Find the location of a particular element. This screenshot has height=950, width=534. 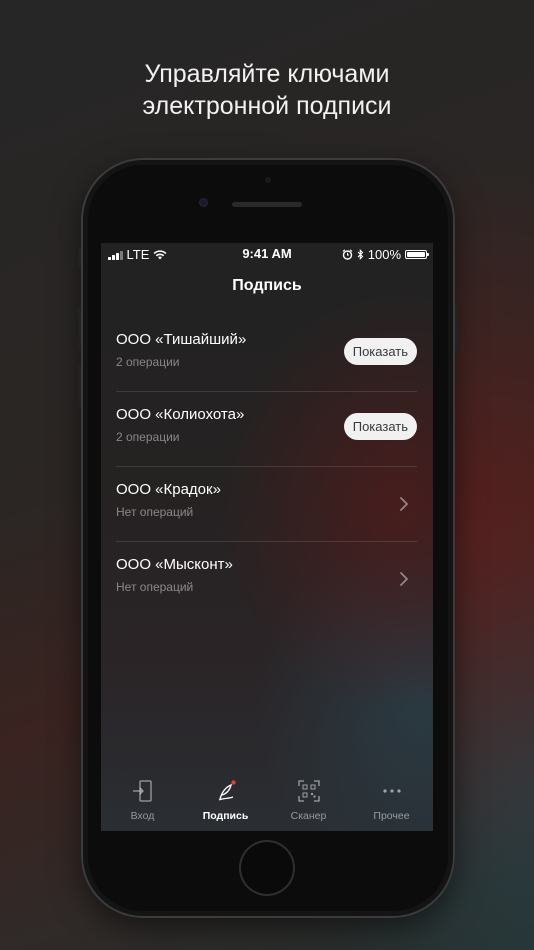

organization-name: ООО «Колиохота» is located at coordinates (180, 414).